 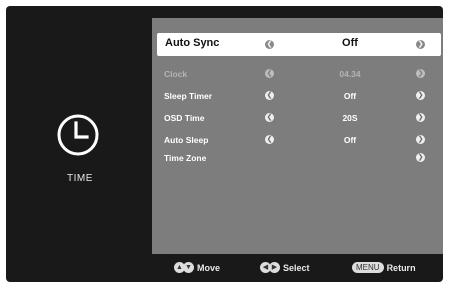 I want to click on hint-return: MENU Return, so click(x=384, y=268).